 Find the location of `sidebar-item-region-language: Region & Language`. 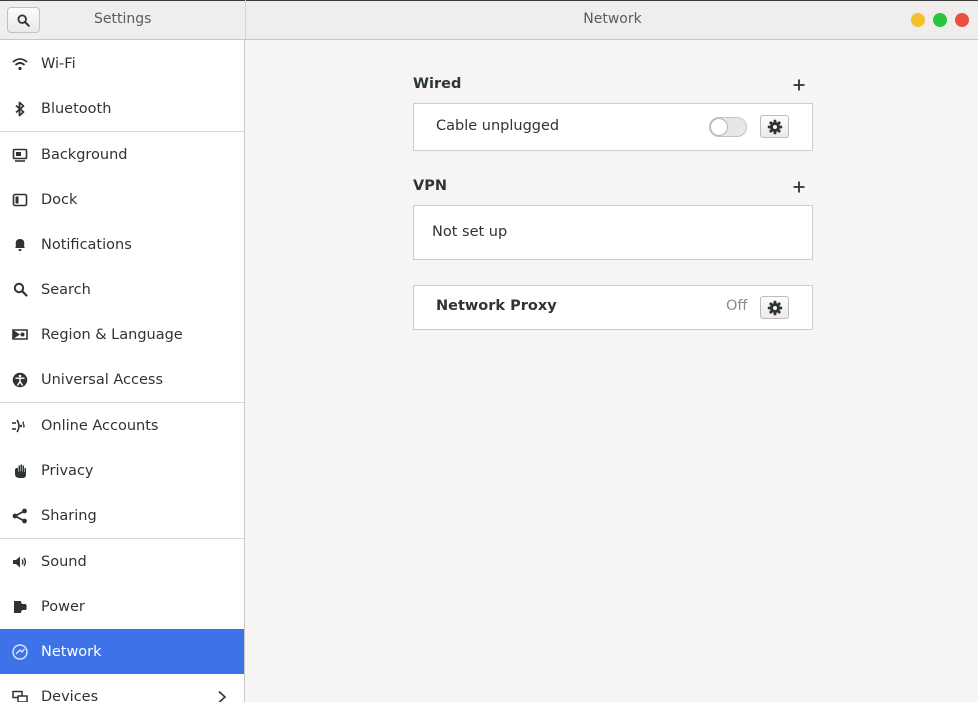

sidebar-item-region-language: Region & Language is located at coordinates (122, 334).